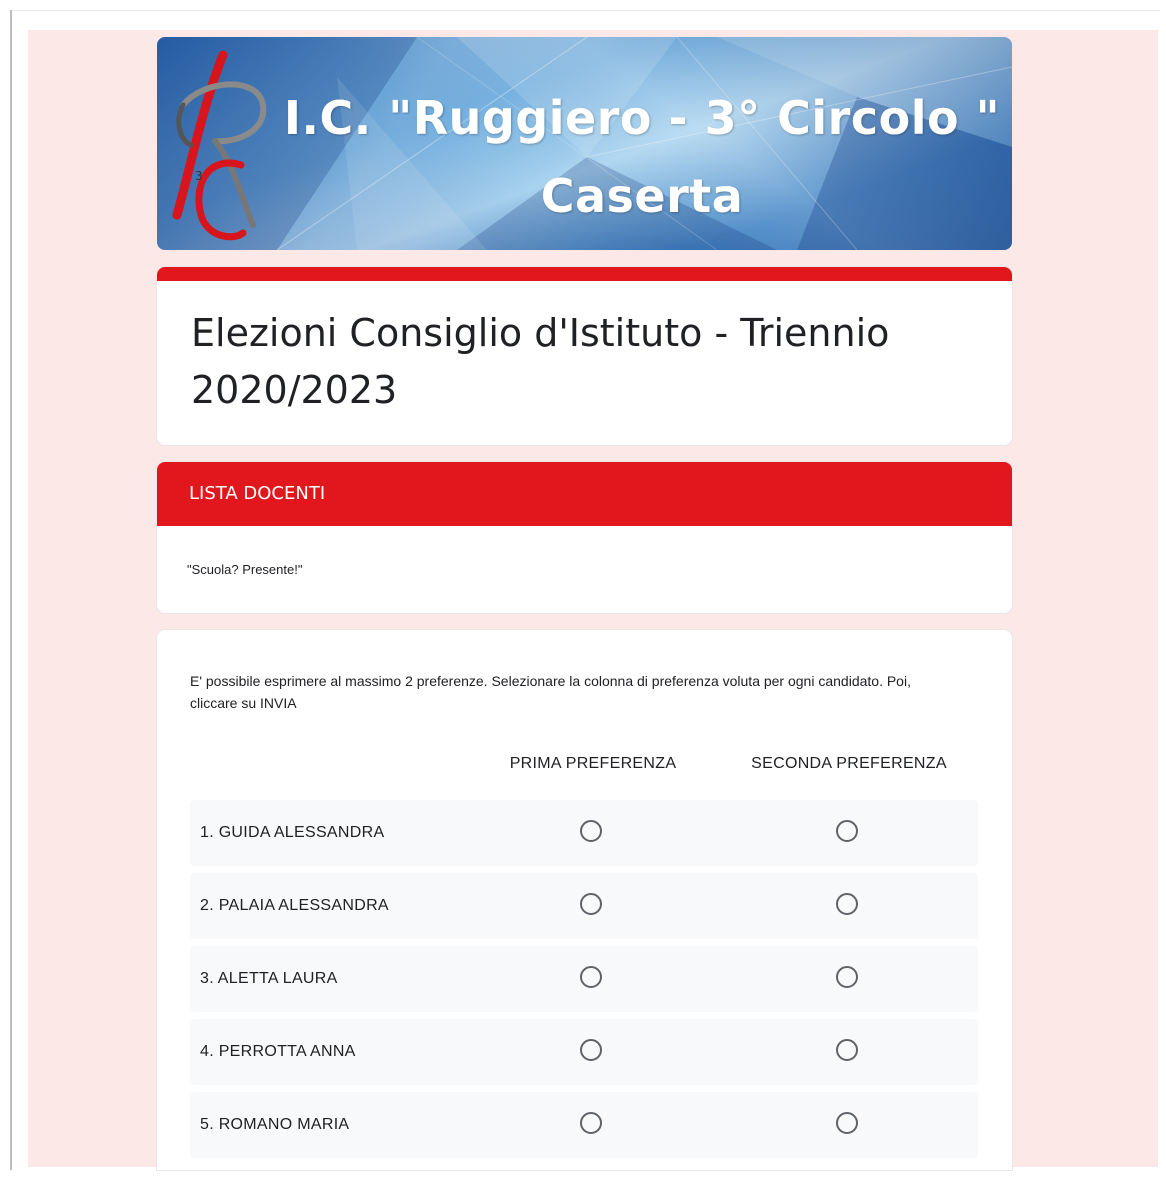 Image resolution: width=1166 pixels, height=1177 pixels. What do you see at coordinates (642, 118) in the screenshot?
I see `banner-title-line1: I.C. "Ruggiero - 3° Circolo "` at bounding box center [642, 118].